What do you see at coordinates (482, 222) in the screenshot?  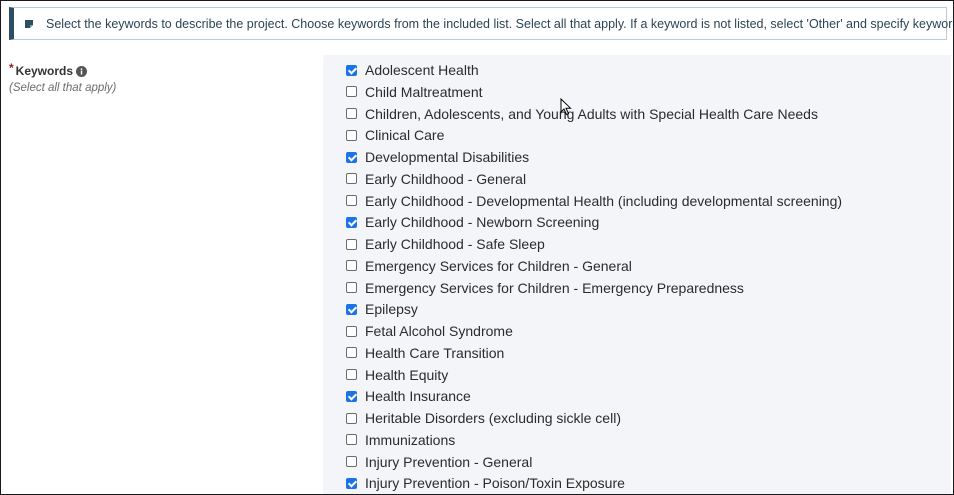 I see `keyword-label: Early Childhood - Newborn Screening` at bounding box center [482, 222].